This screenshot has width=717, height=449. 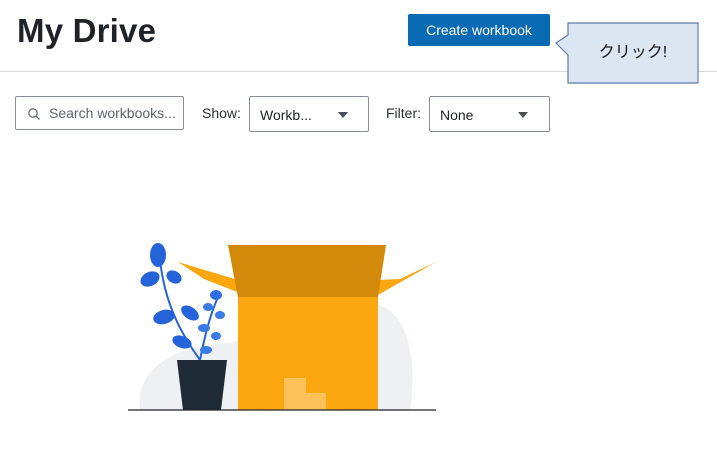 I want to click on click-callout: クリック!, so click(x=627, y=53).